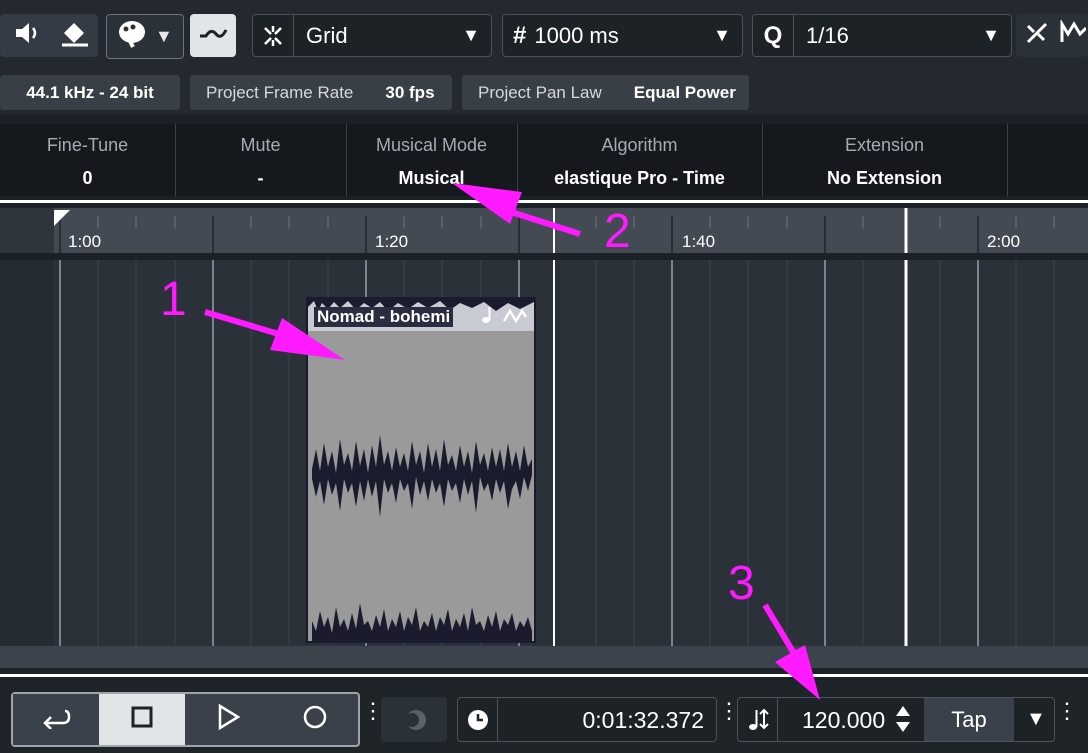 The width and height of the screenshot is (1088, 753). Describe the element at coordinates (605, 92) in the screenshot. I see `pan-law-button: Project Pan Law Equal Power` at that location.